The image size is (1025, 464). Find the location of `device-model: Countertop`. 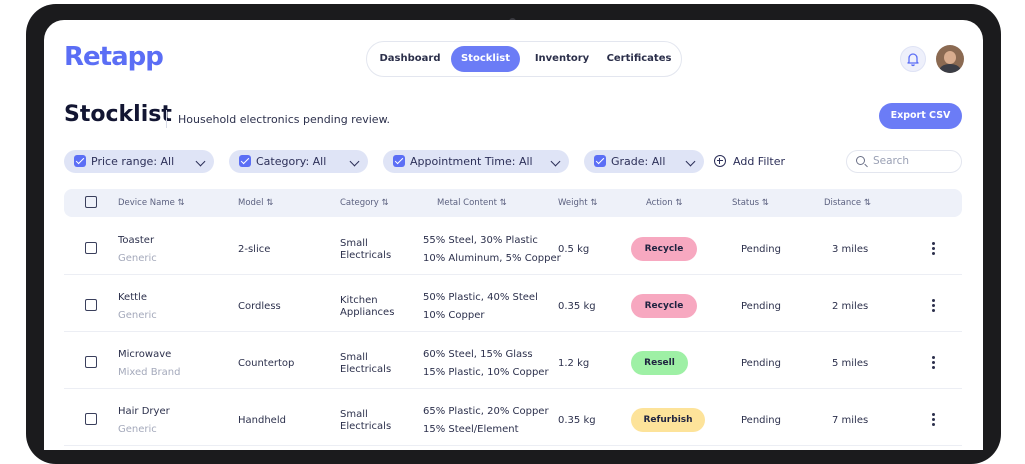

device-model: Countertop is located at coordinates (266, 363).